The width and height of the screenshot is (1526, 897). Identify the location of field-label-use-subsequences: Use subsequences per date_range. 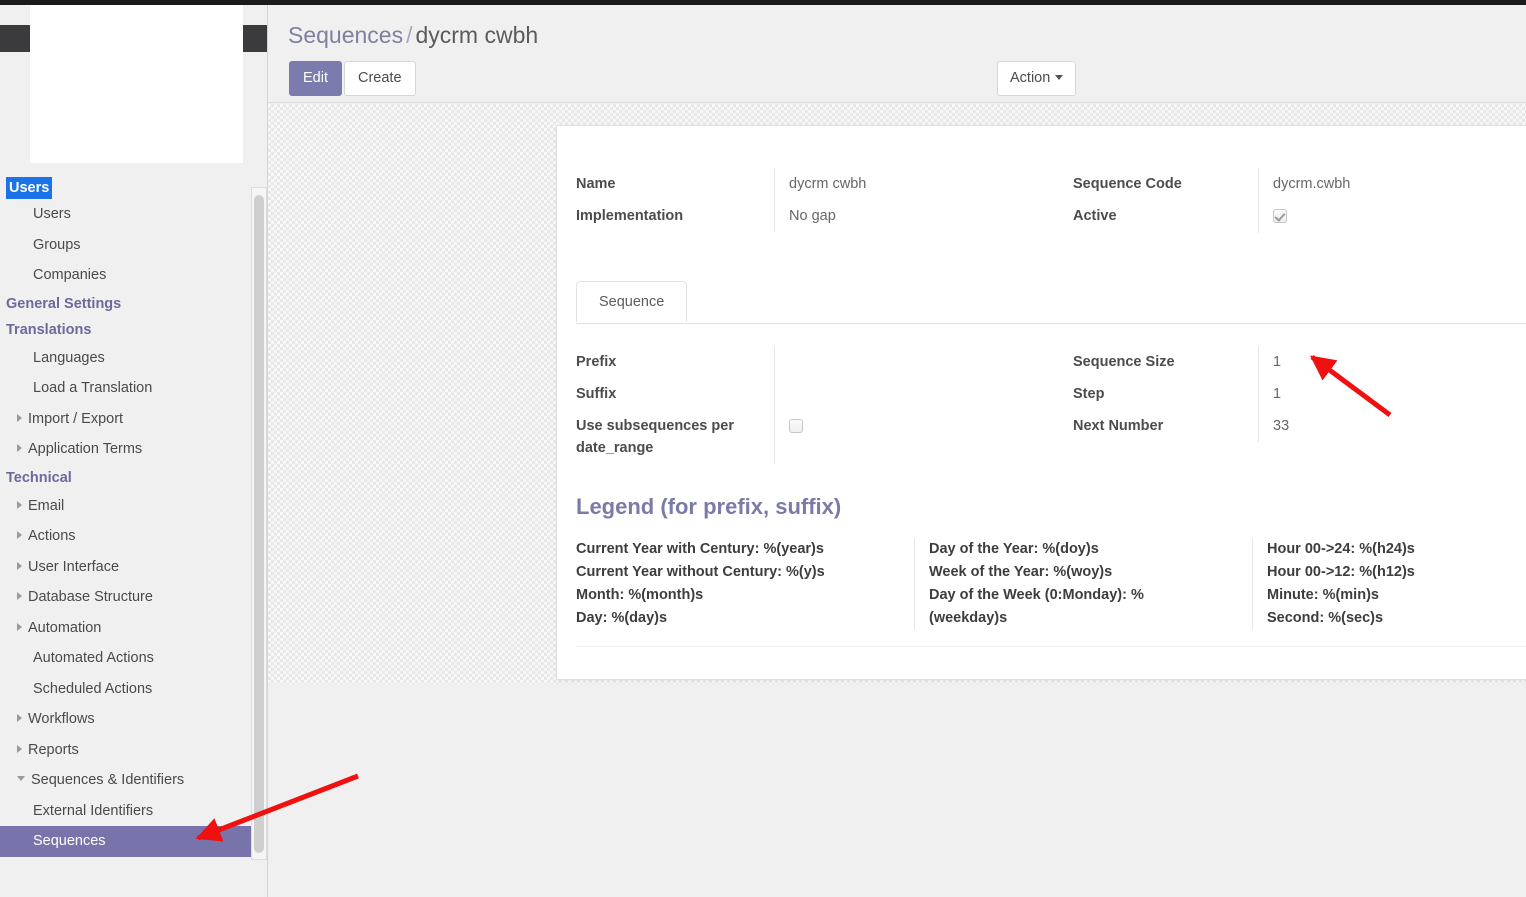
(655, 437).